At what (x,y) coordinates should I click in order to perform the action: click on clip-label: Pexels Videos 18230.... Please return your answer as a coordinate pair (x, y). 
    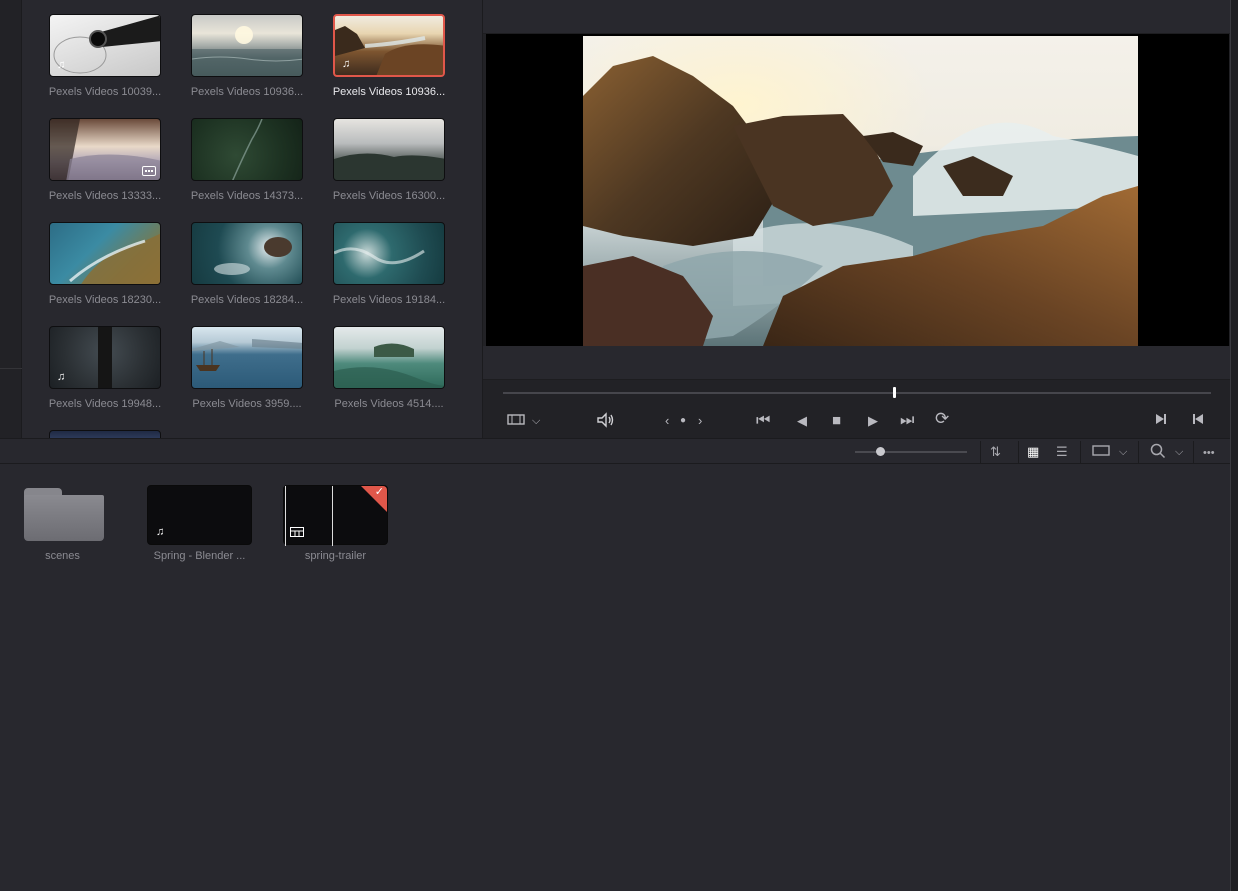
    Looking at the image, I should click on (105, 300).